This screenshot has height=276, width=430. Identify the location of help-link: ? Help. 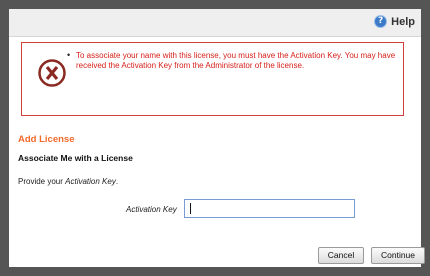
(394, 21).